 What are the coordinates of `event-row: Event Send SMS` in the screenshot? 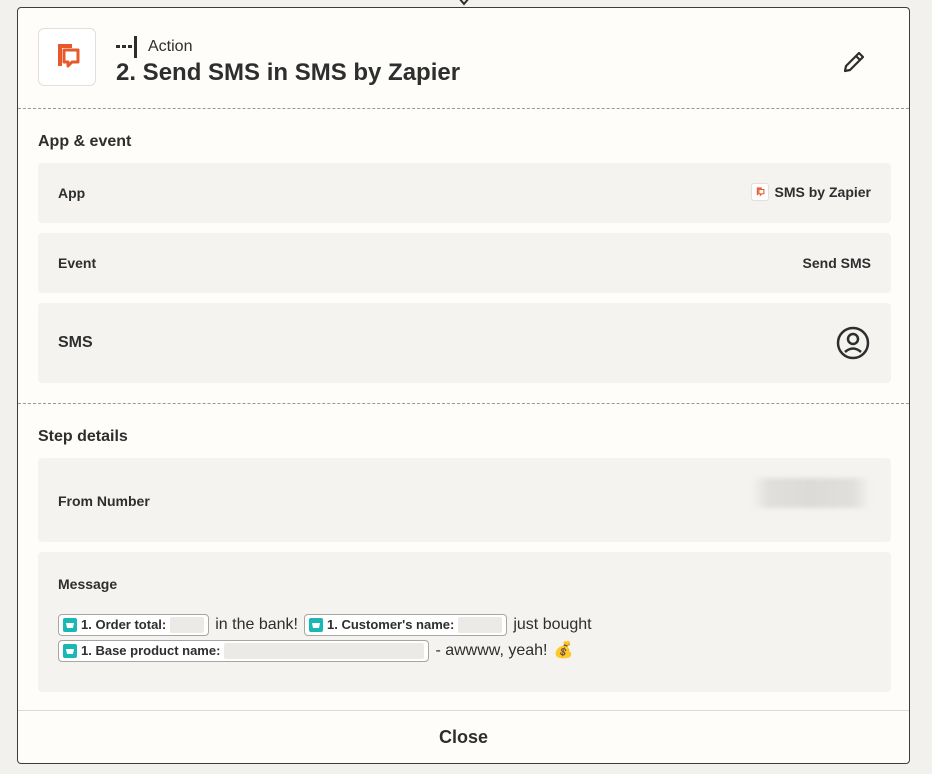 It's located at (464, 263).